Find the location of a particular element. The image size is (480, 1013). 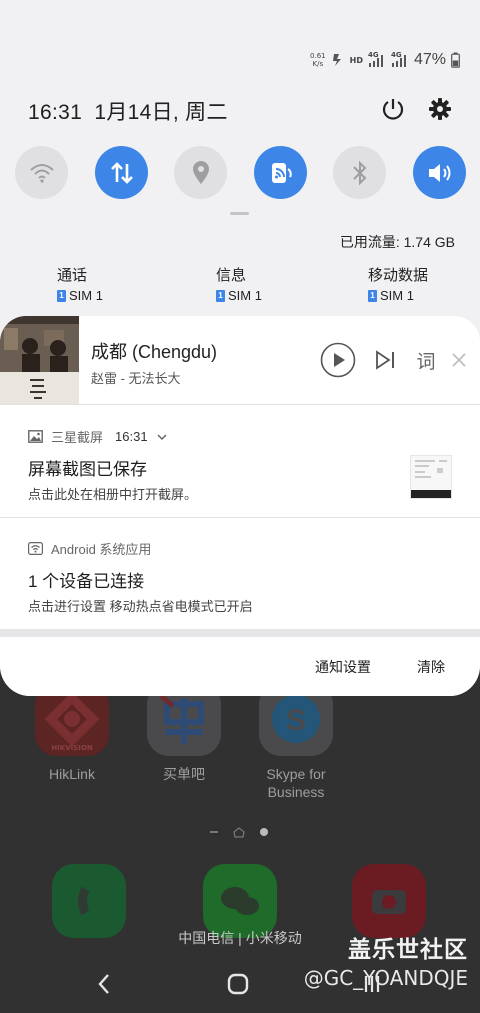

sim-messages: 信息 1 SIM 1 is located at coordinates (239, 284).